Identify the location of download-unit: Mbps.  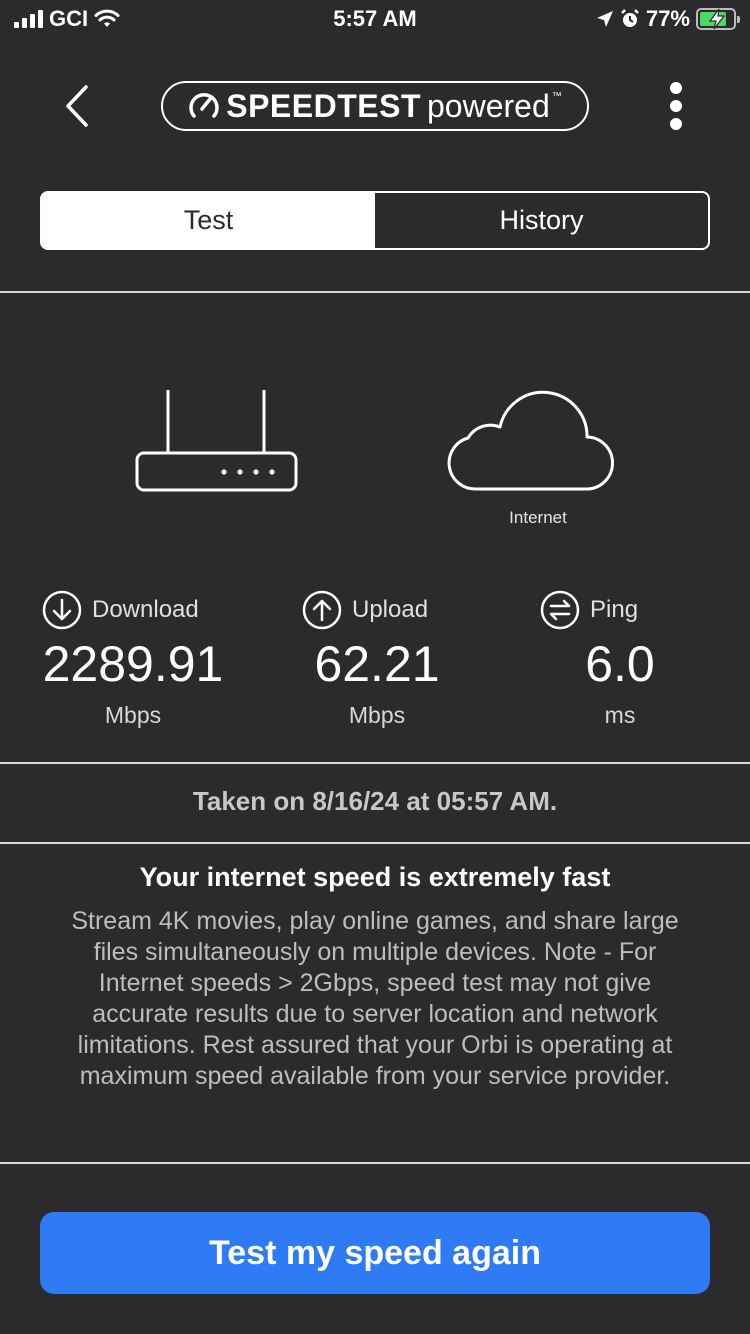
(133, 715).